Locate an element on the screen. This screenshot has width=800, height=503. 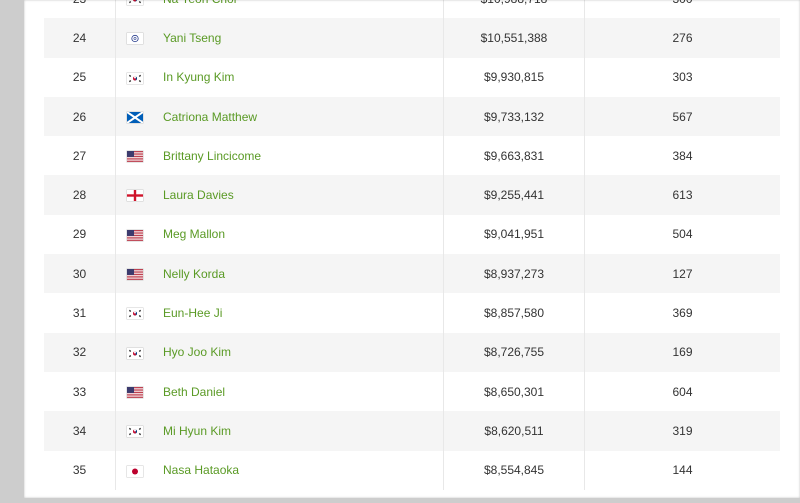
chinese-taipei-flag-icon is located at coordinates (135, 39).